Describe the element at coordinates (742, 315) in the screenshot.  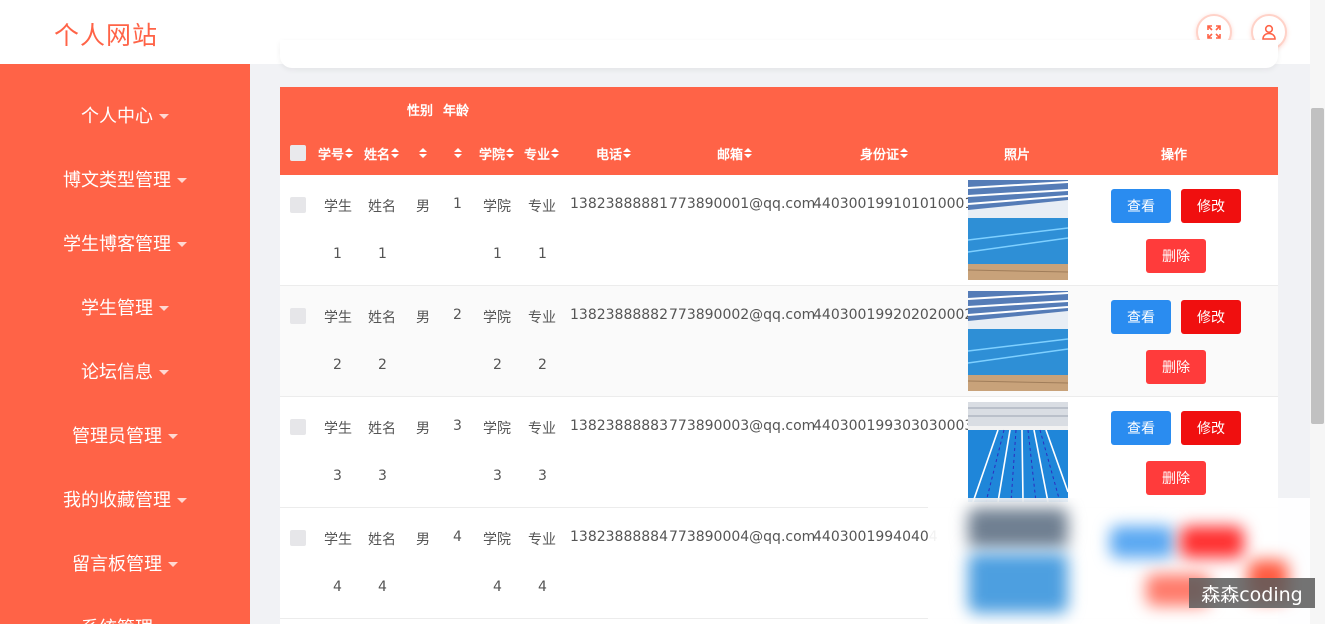
I see `cell-email: 773890002@qq.com` at that location.